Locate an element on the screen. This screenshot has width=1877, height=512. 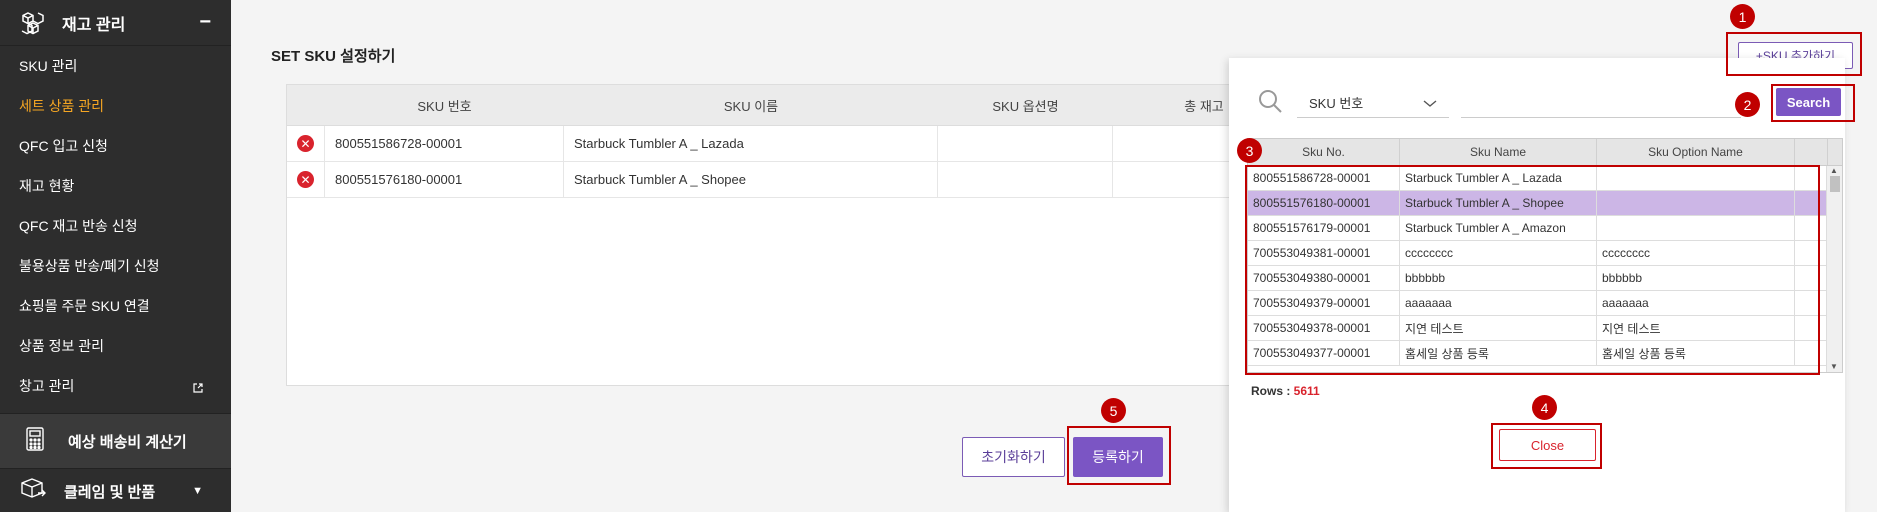
search-icon is located at coordinates (1269, 100).